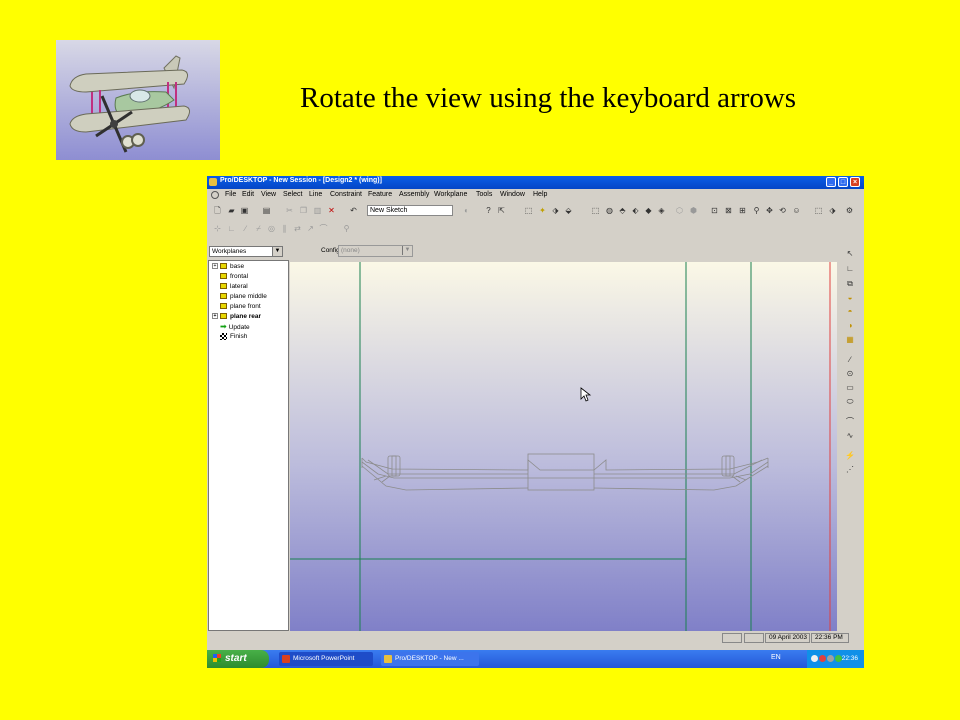 This screenshot has width=960, height=720. What do you see at coordinates (331, 210) in the screenshot?
I see `delete-icon: ✕` at bounding box center [331, 210].